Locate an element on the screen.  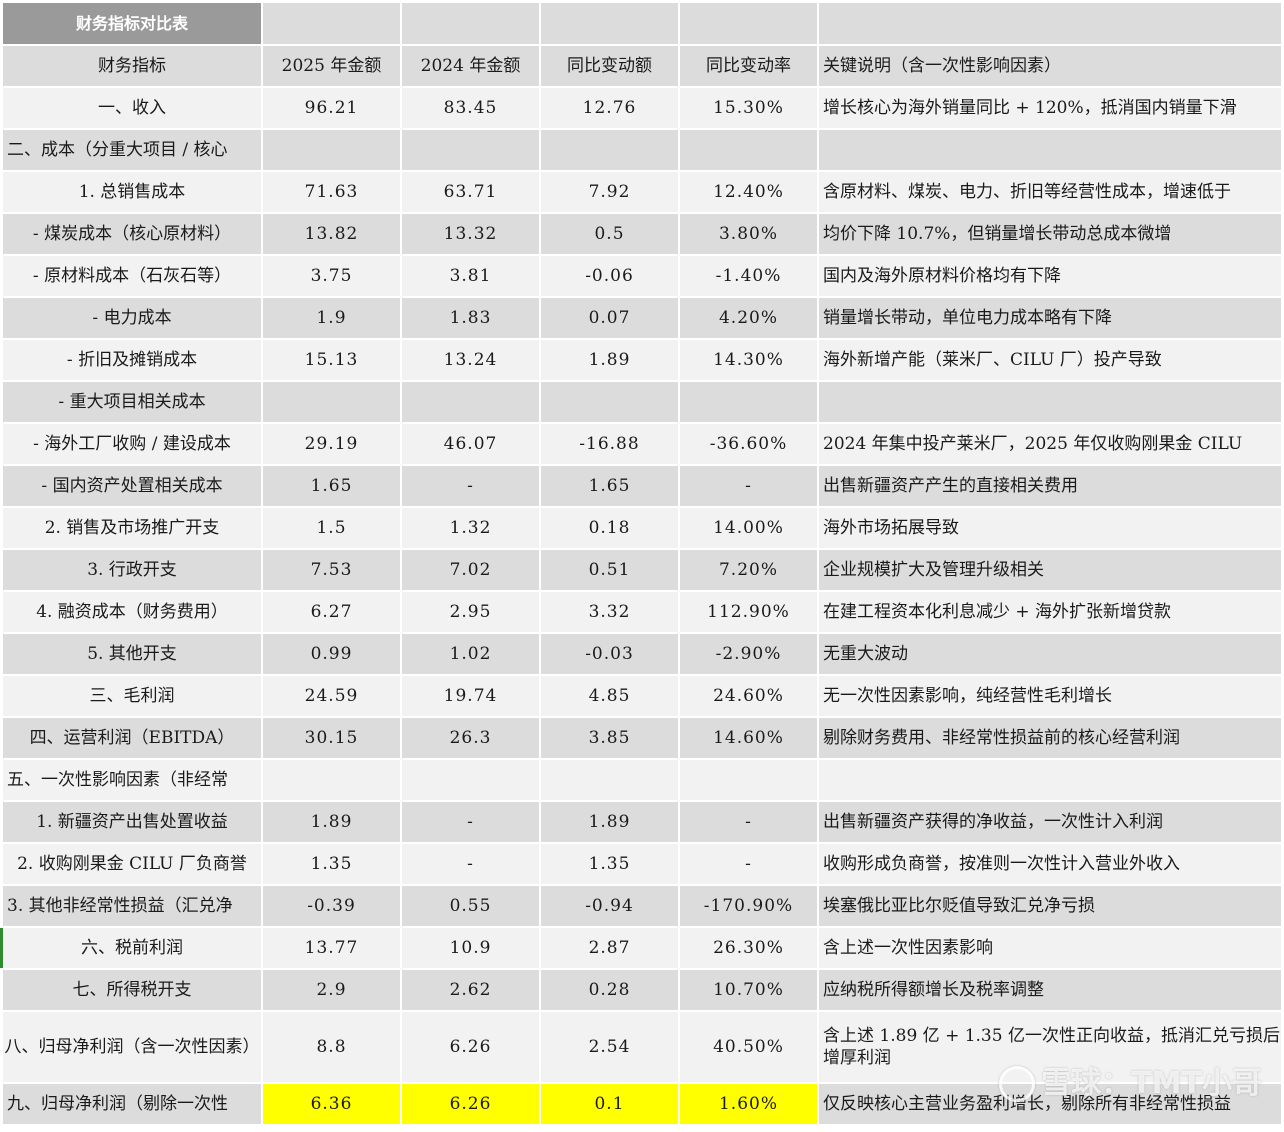
indicator-cell: - 重大项目相关成本 is located at coordinates (132, 402).